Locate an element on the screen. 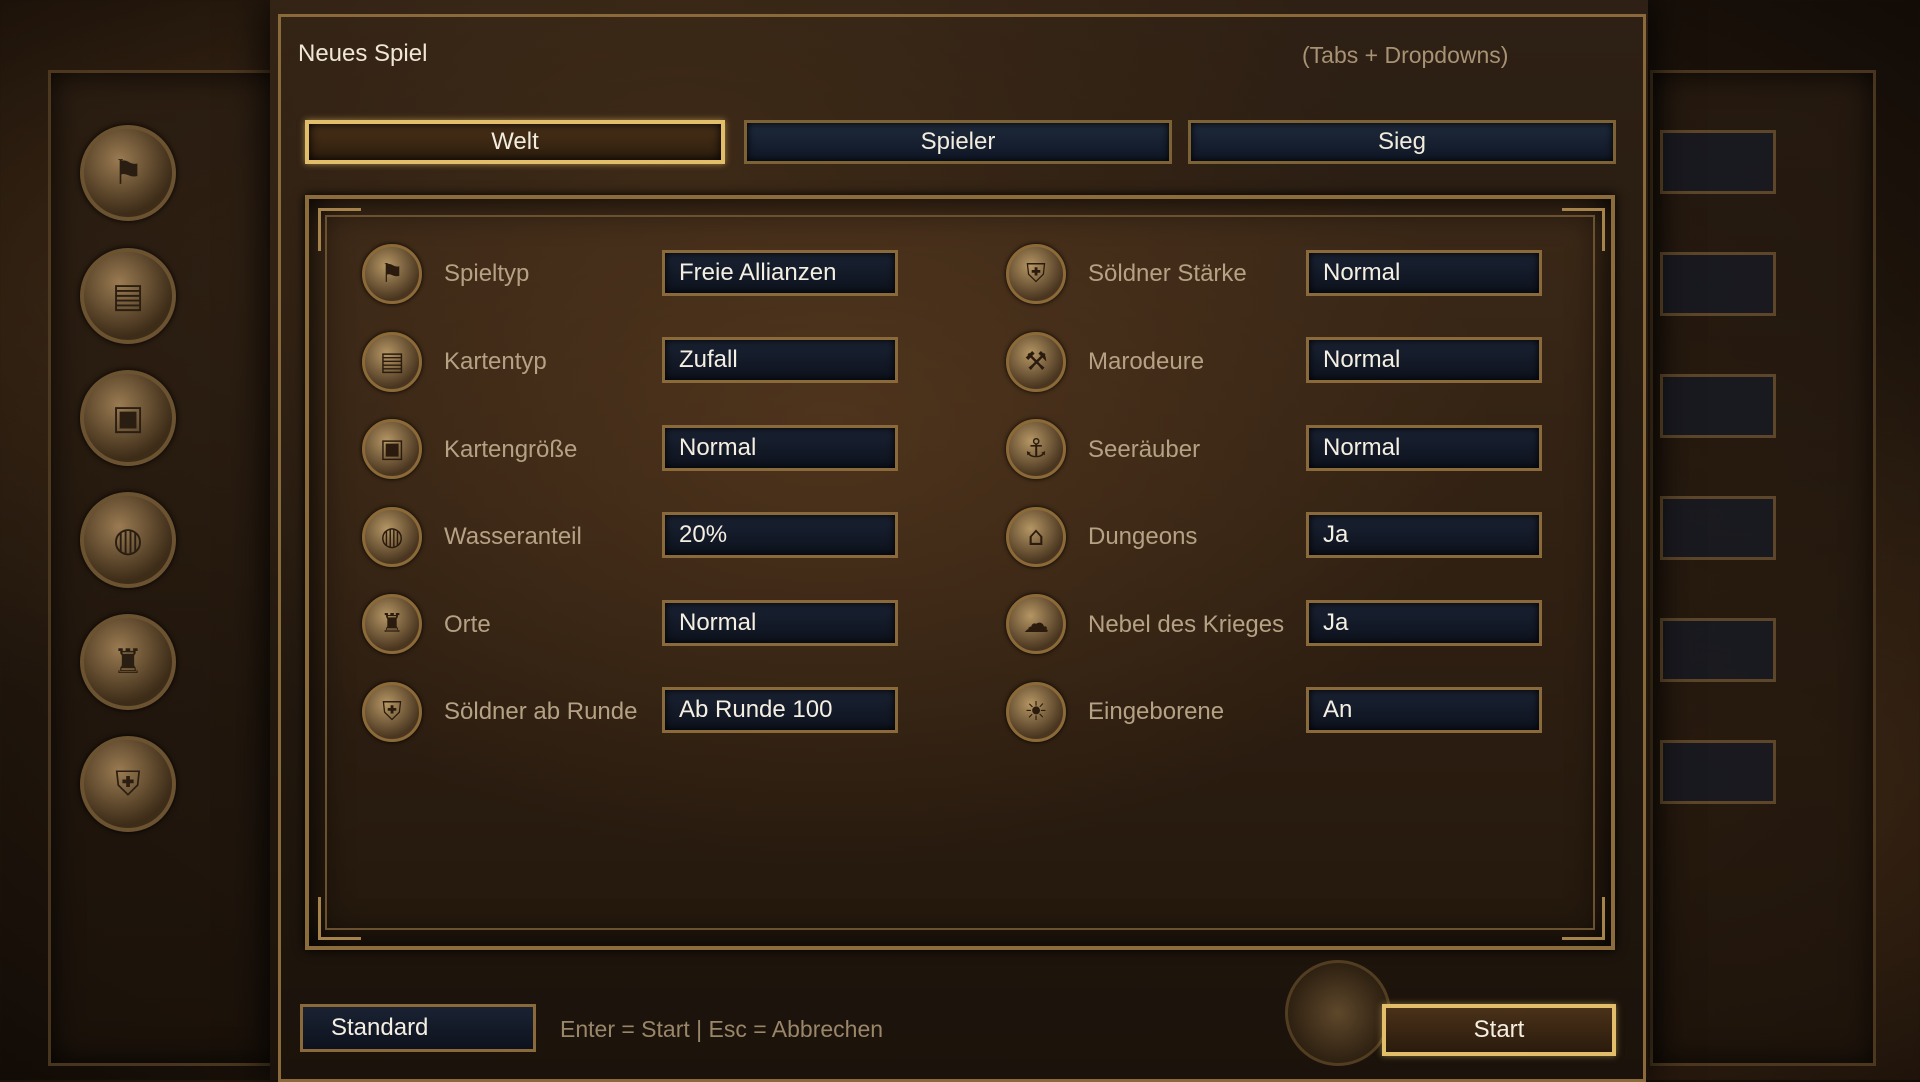 This screenshot has height=1082, width=1920. label-dungeons: Dungeons is located at coordinates (1143, 536).